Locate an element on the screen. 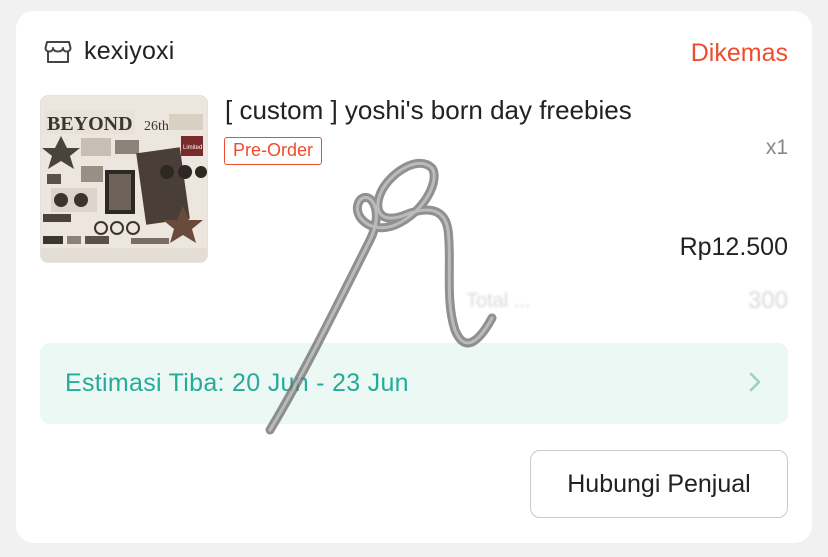  delivery-estimate-text: Estimasi Tiba: 20 Jun - 23 Jun is located at coordinates (237, 383).